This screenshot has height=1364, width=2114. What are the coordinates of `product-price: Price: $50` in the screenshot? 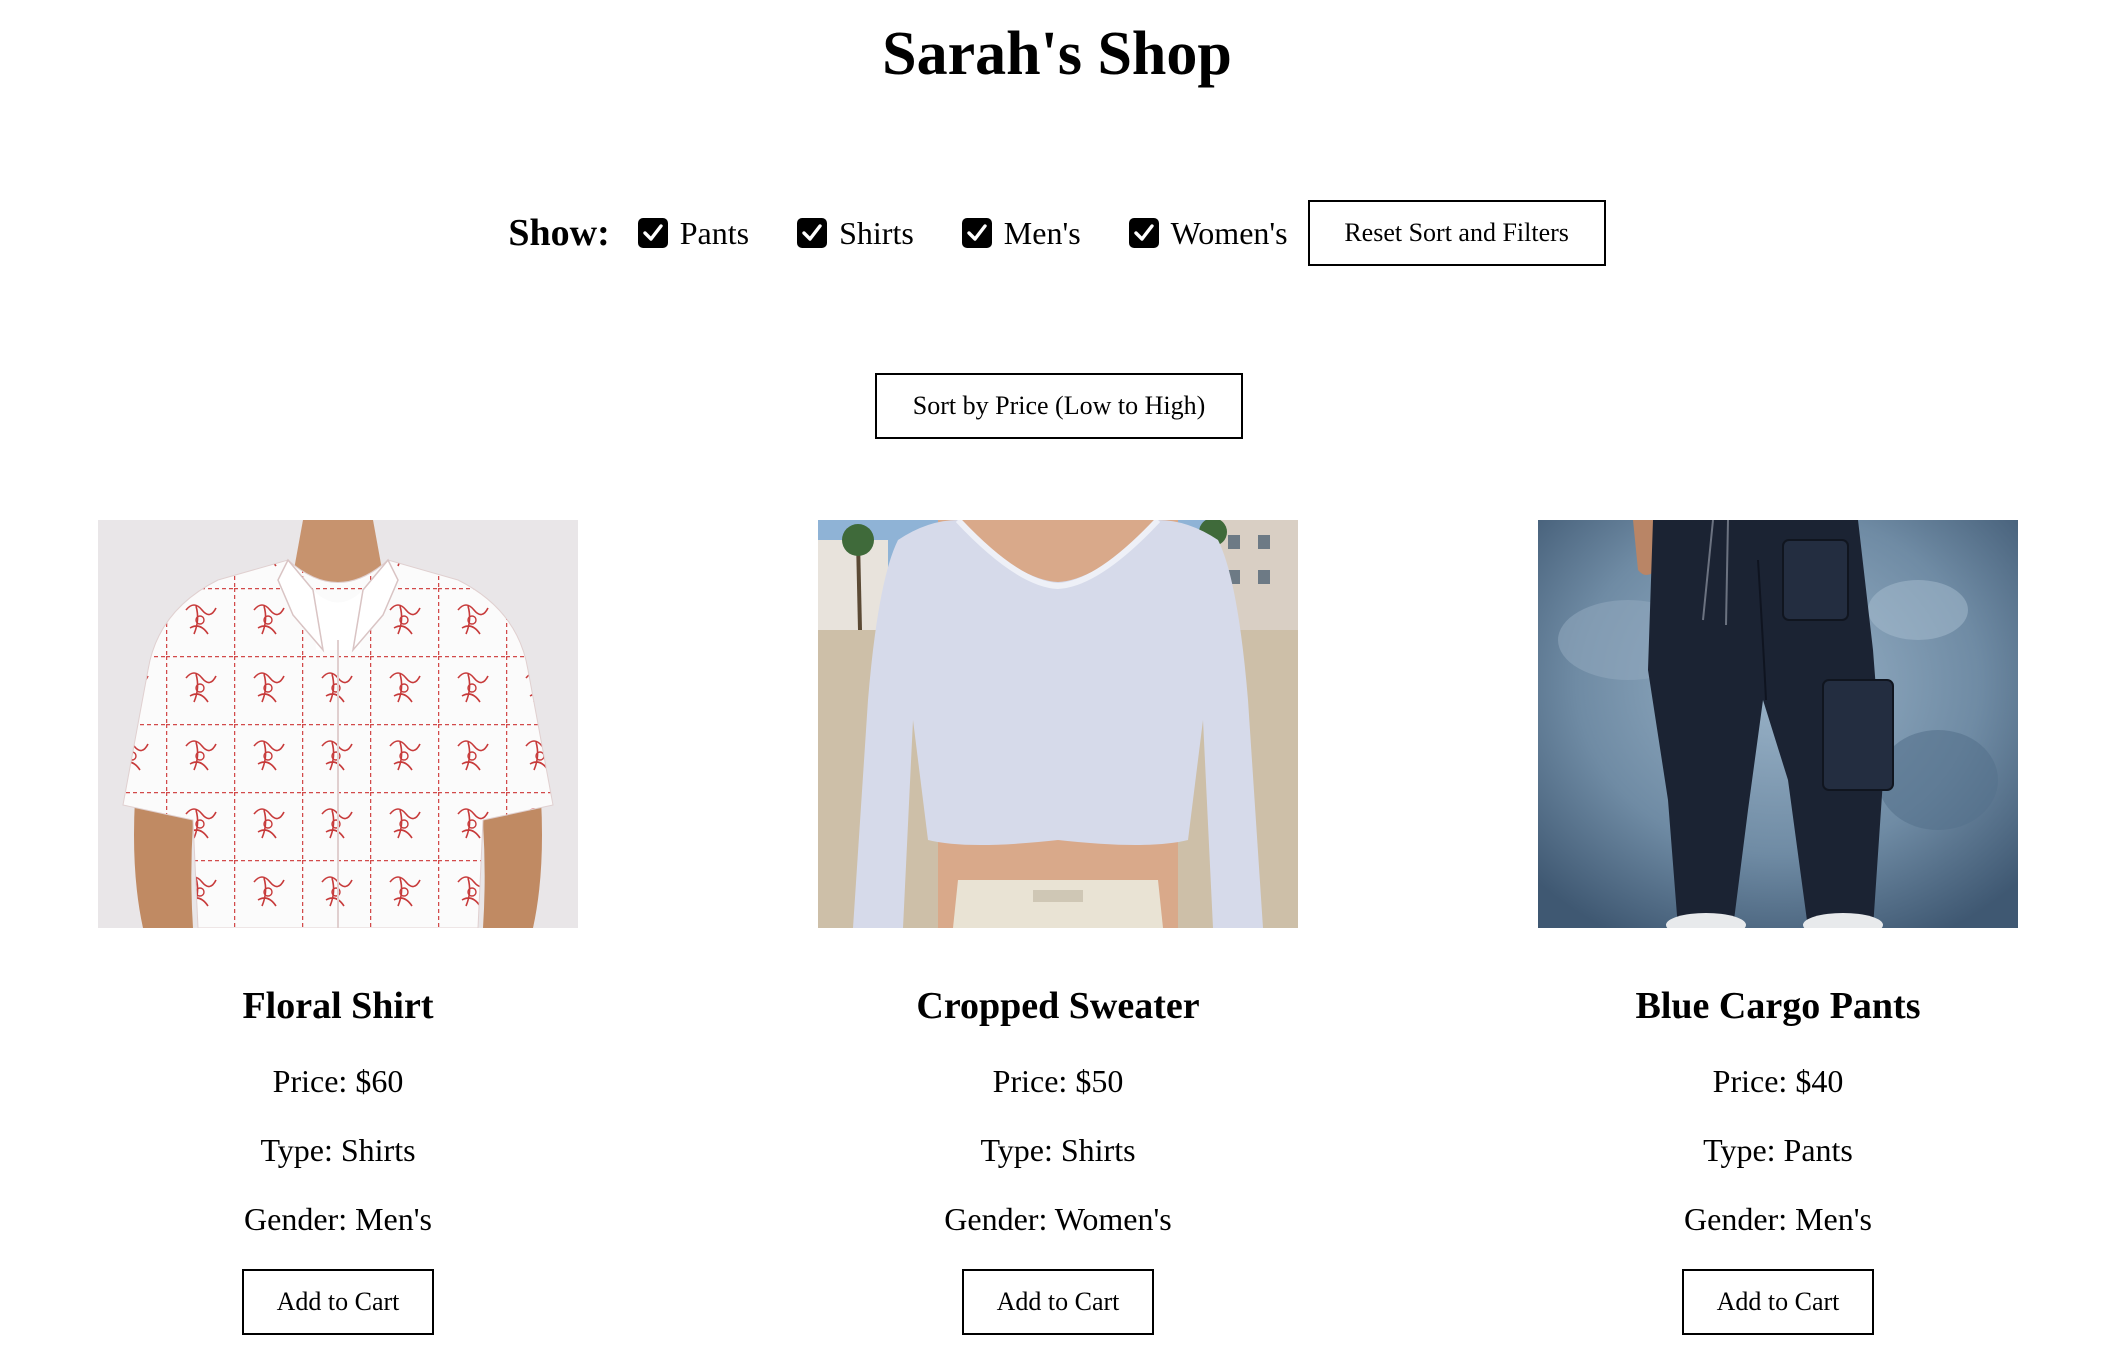 It's located at (1058, 1081).